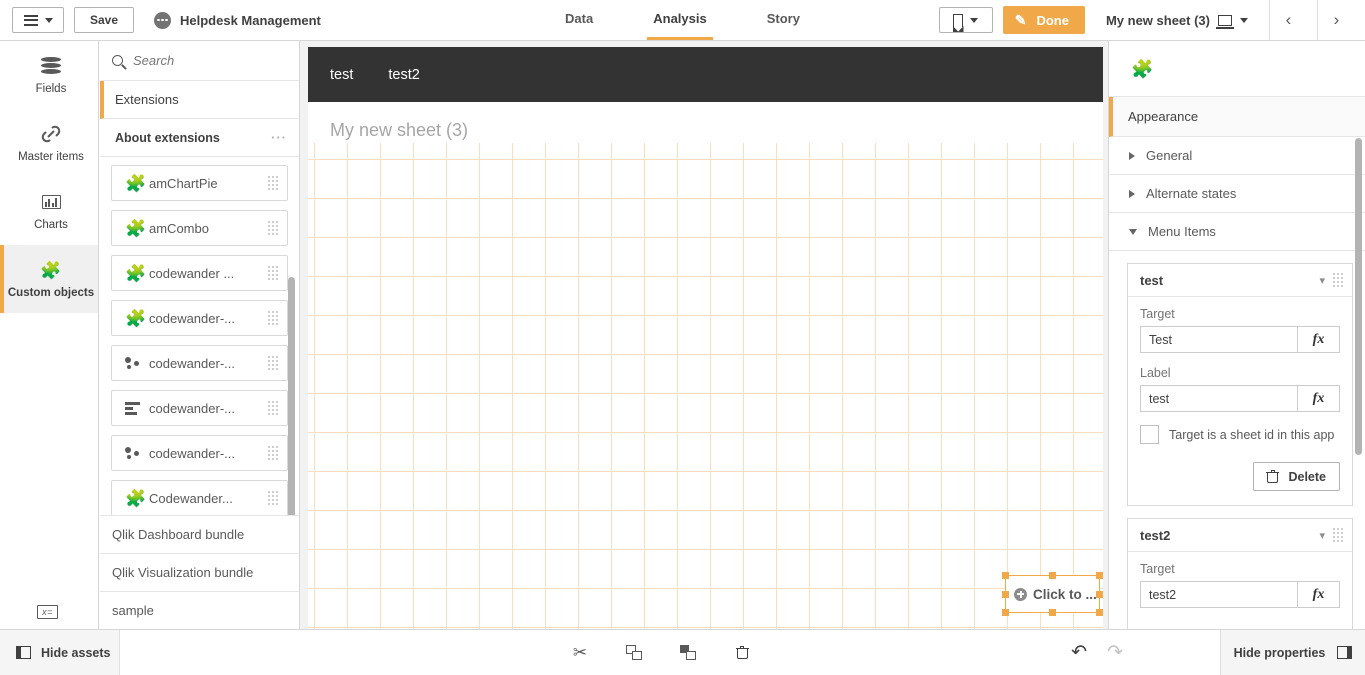 Image resolution: width=1365 pixels, height=675 pixels. What do you see at coordinates (49, 143) in the screenshot?
I see `rail-item-master-items: Master items` at bounding box center [49, 143].